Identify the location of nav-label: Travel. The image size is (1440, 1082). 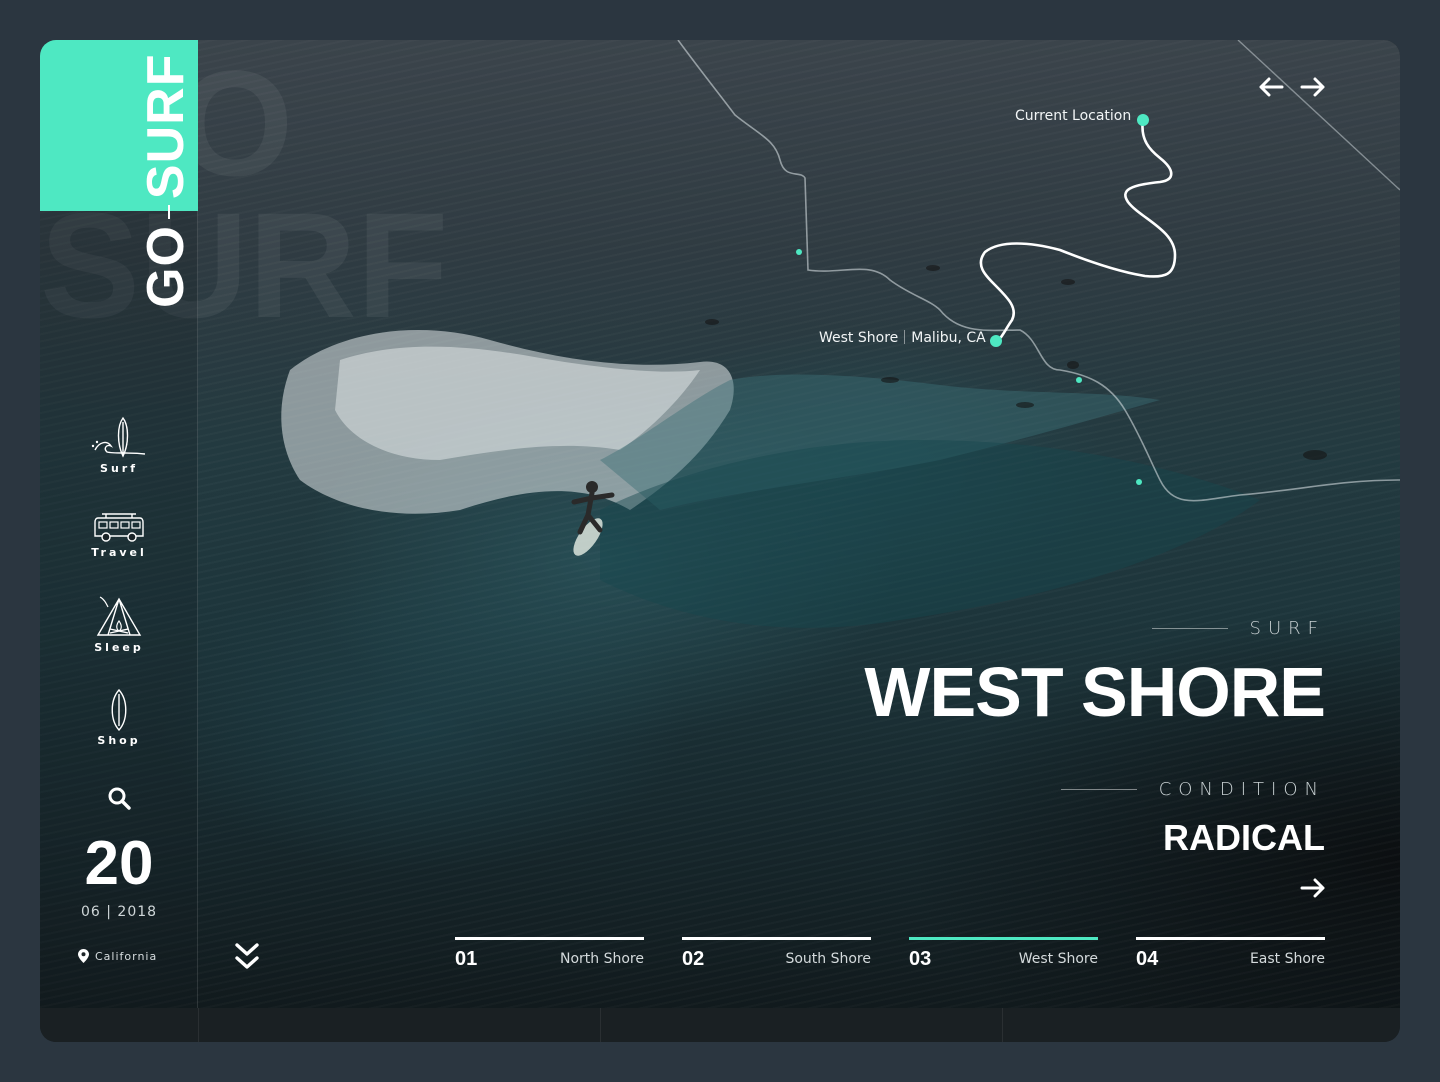
(119, 552).